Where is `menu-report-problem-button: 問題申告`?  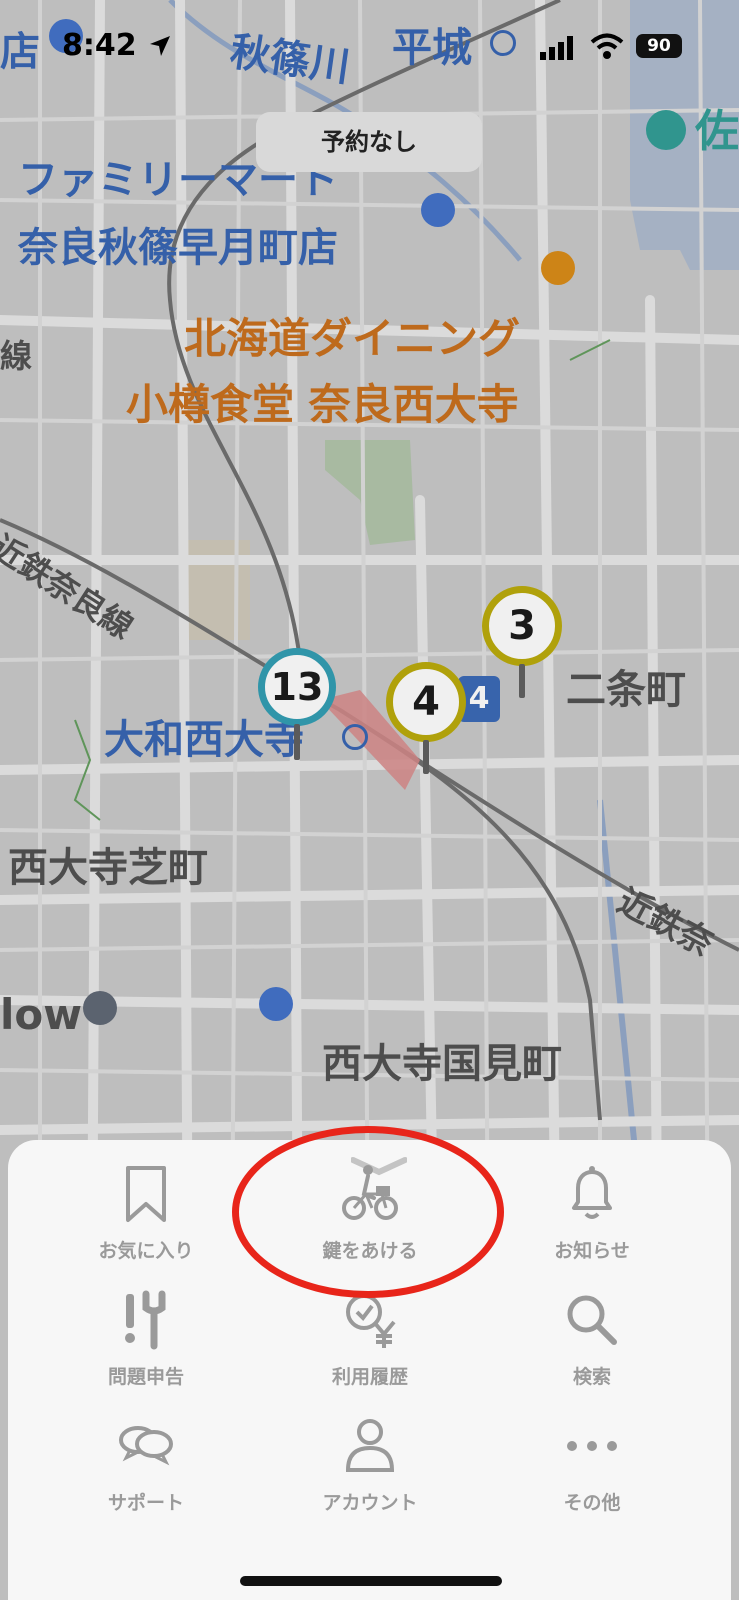 menu-report-problem-button: 問題申告 is located at coordinates (146, 1340).